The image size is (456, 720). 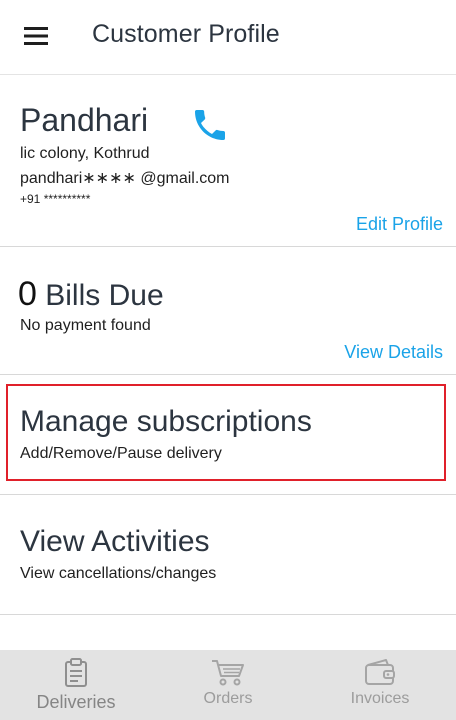 What do you see at coordinates (55, 199) in the screenshot?
I see `customer-phone: +91 **********` at bounding box center [55, 199].